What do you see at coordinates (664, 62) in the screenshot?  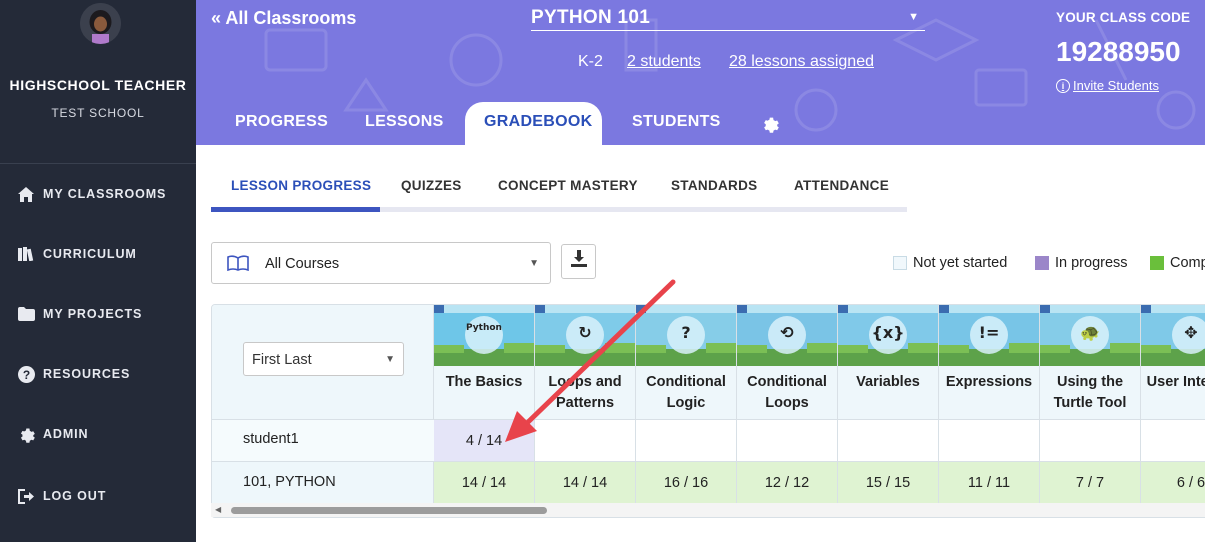 I see `students-count-link: 2 students` at bounding box center [664, 62].